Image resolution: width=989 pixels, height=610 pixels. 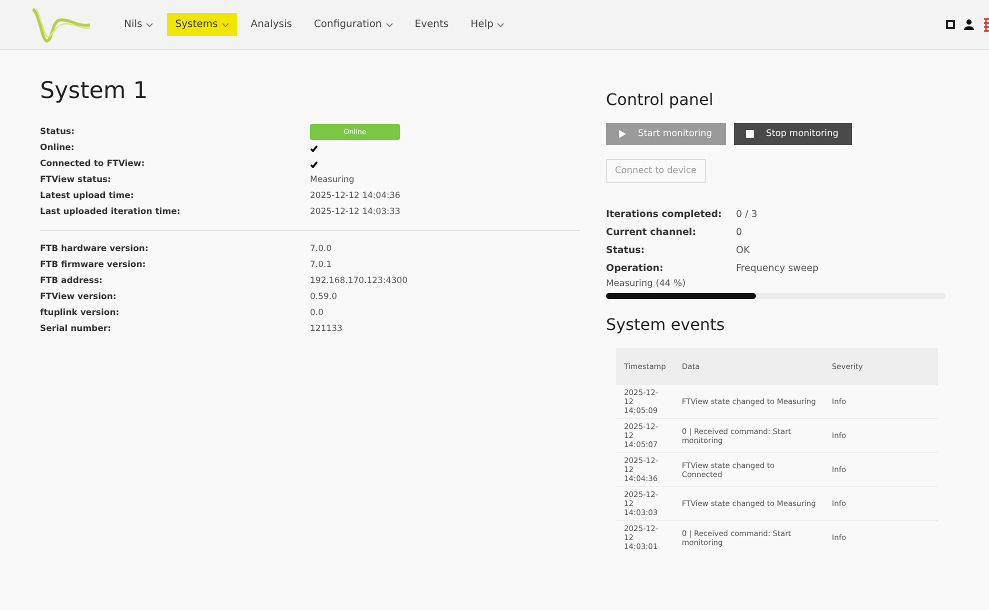 I want to click on field-value: Measuring, so click(x=332, y=180).